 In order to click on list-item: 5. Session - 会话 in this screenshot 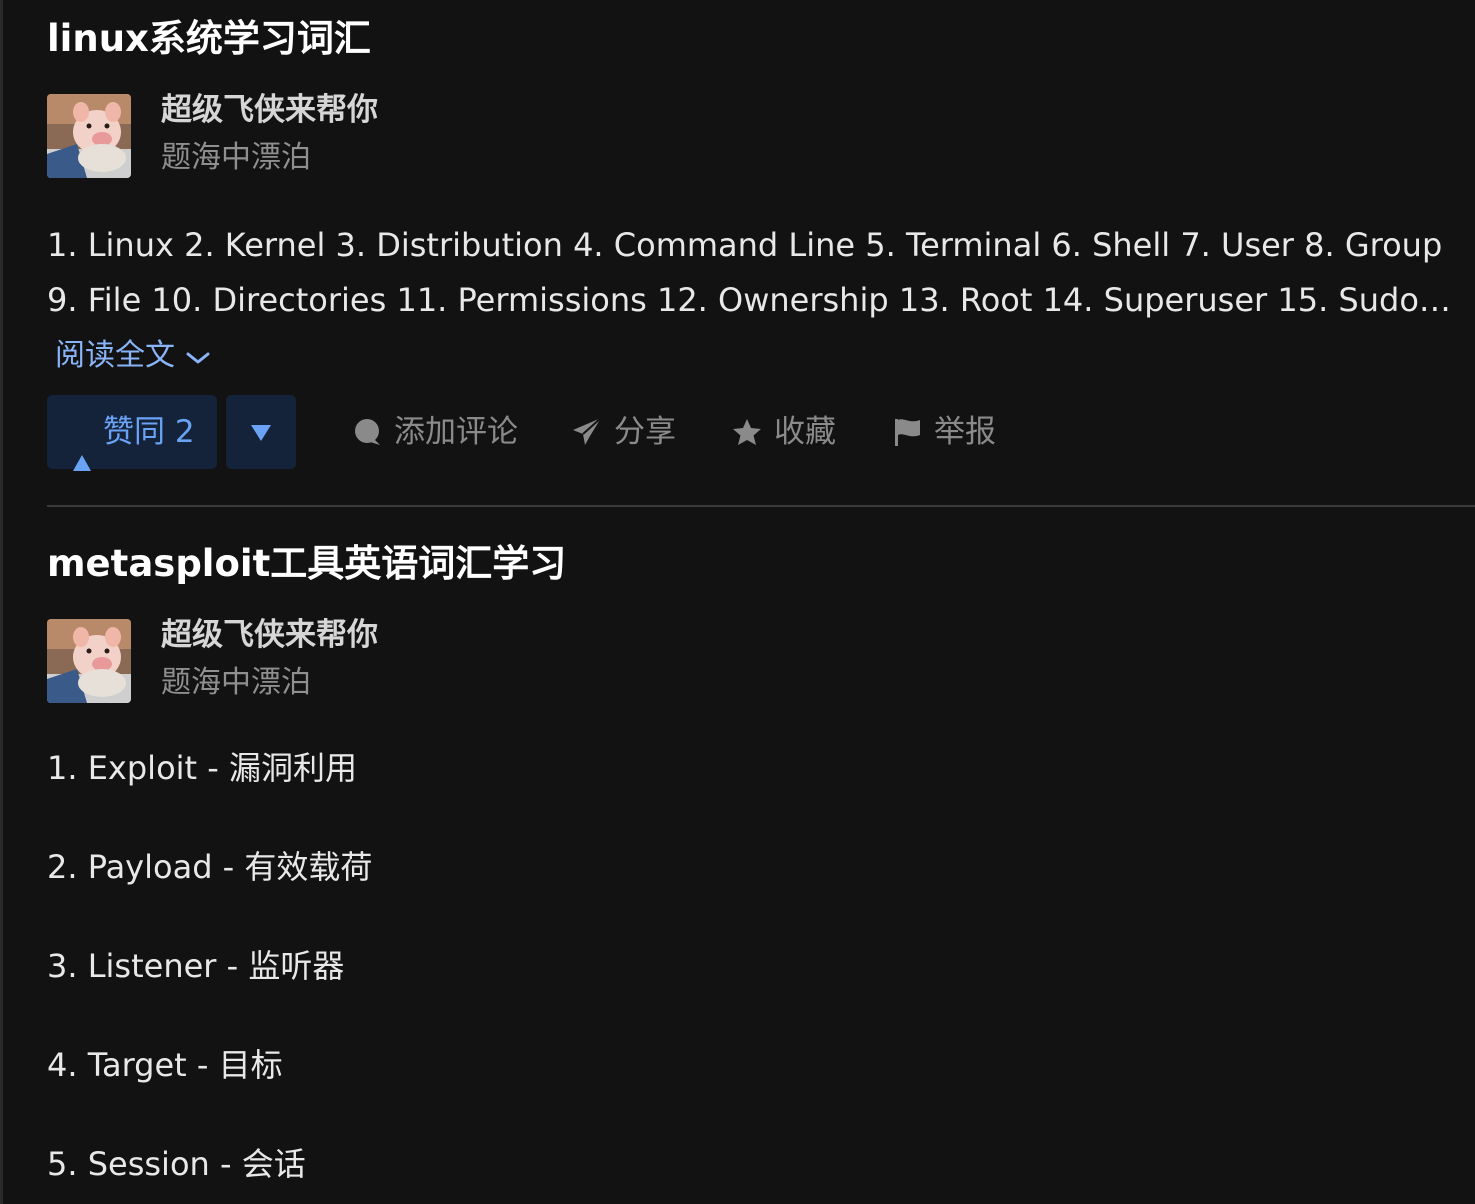, I will do `click(176, 1164)`.